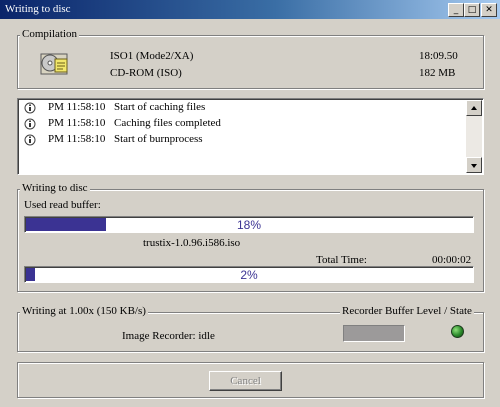 The width and height of the screenshot is (500, 407). Describe the element at coordinates (38, 9) in the screenshot. I see `window-title: Writing to disc` at that location.